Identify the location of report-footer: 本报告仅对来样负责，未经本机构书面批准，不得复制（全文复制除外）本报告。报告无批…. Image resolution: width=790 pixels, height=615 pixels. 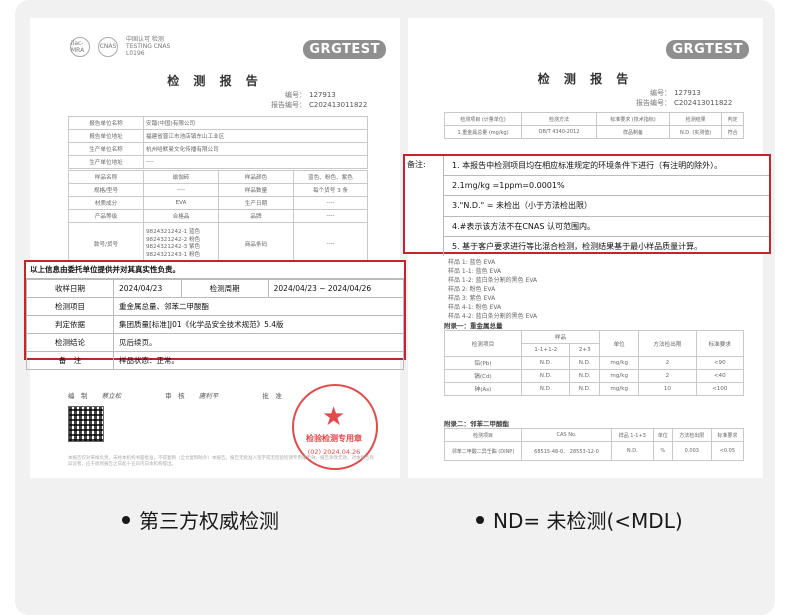
(221, 461).